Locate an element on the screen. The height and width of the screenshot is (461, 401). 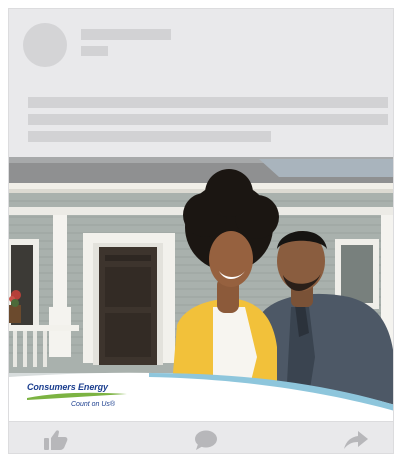
share-button is located at coordinates (356, 440).